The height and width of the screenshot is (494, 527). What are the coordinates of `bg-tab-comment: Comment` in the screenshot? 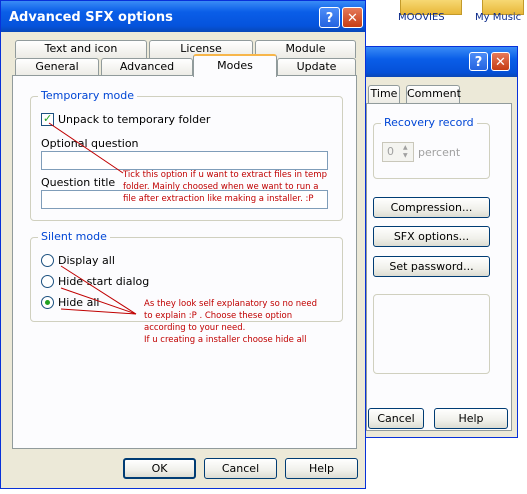 It's located at (433, 94).